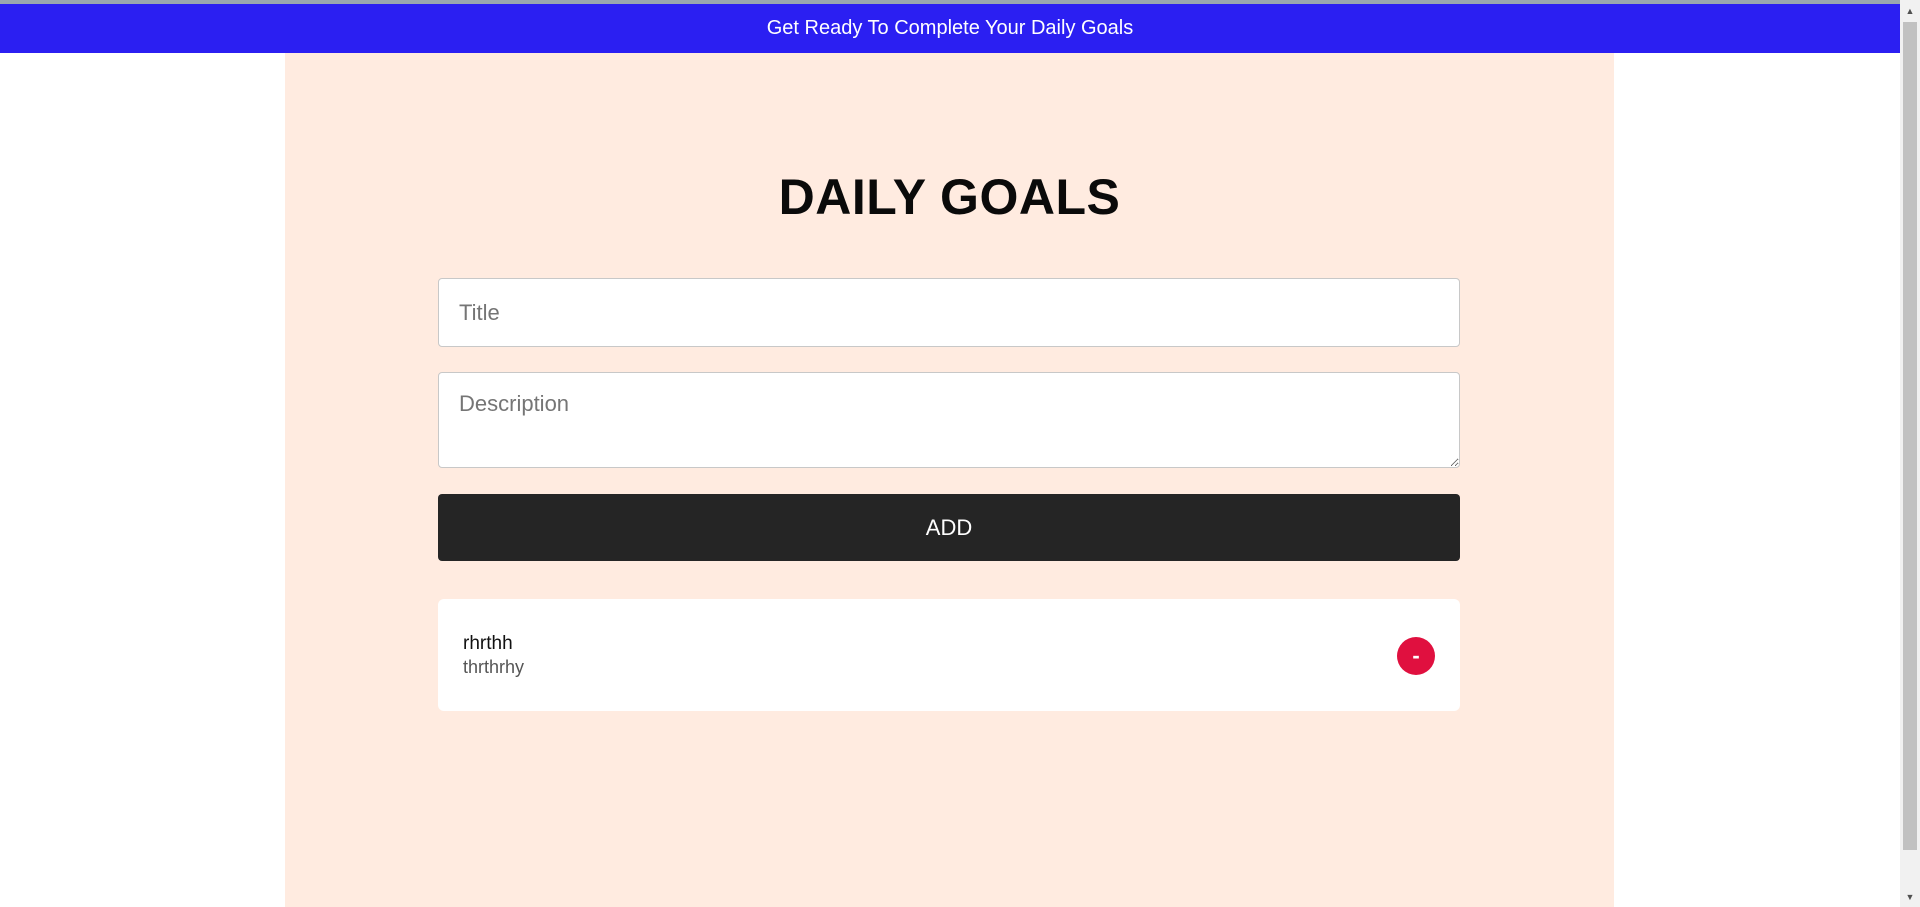  I want to click on remove-goal-button: -, so click(1416, 656).